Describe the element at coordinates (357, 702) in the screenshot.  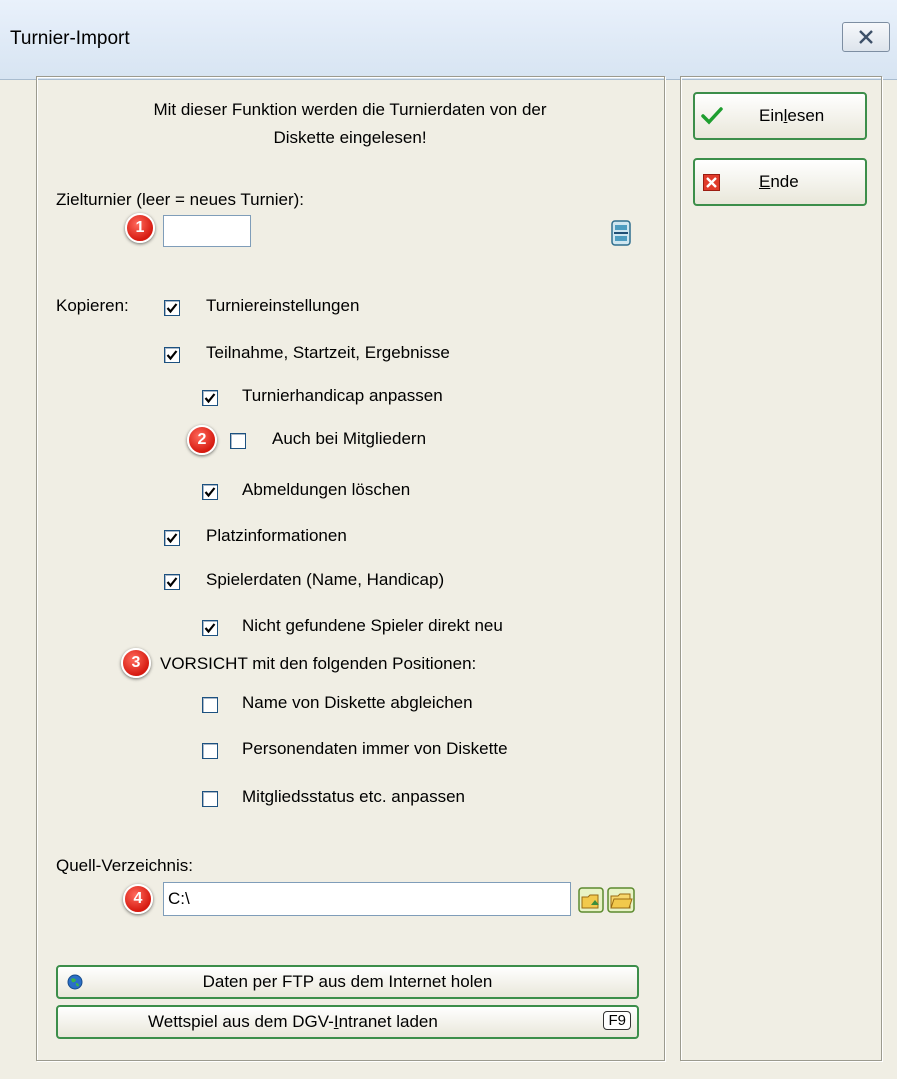
I see `option-label: Name von Diskette abgleichen` at that location.